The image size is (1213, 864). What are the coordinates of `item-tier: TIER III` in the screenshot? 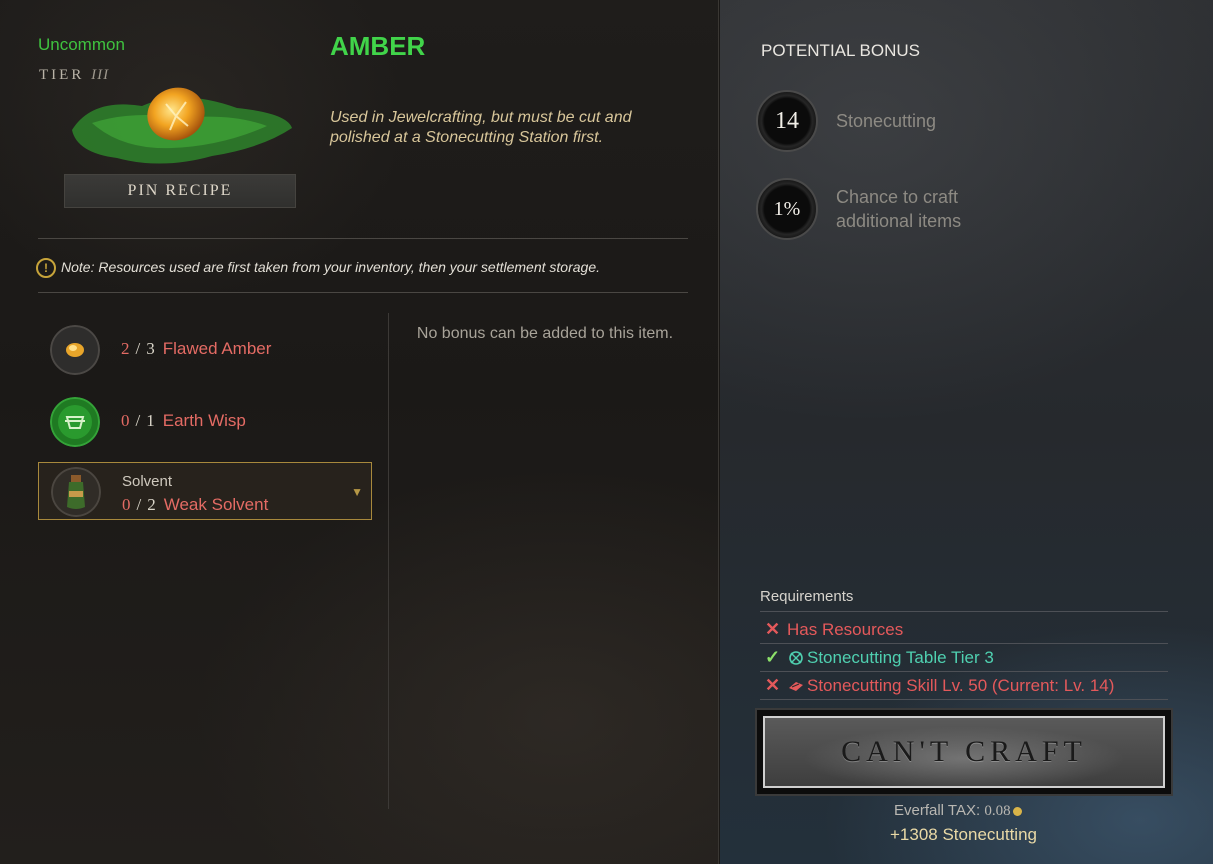 It's located at (74, 75).